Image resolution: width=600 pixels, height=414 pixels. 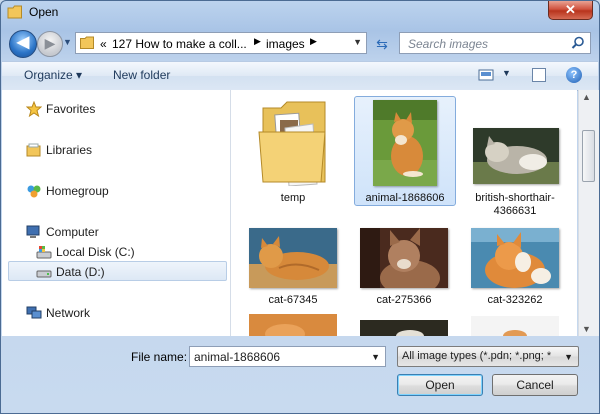 I want to click on file-item-cat-323262: cat-323262, so click(x=515, y=269).